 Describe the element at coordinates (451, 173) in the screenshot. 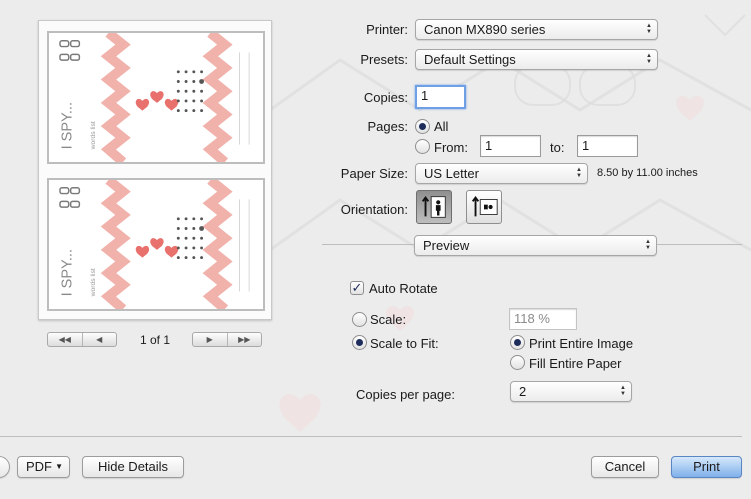

I see `paper-size-value: US Letter` at that location.